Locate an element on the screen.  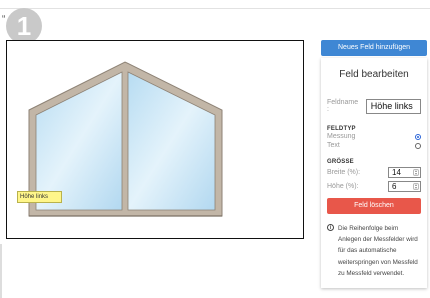
height-value: 6 is located at coordinates (394, 186).